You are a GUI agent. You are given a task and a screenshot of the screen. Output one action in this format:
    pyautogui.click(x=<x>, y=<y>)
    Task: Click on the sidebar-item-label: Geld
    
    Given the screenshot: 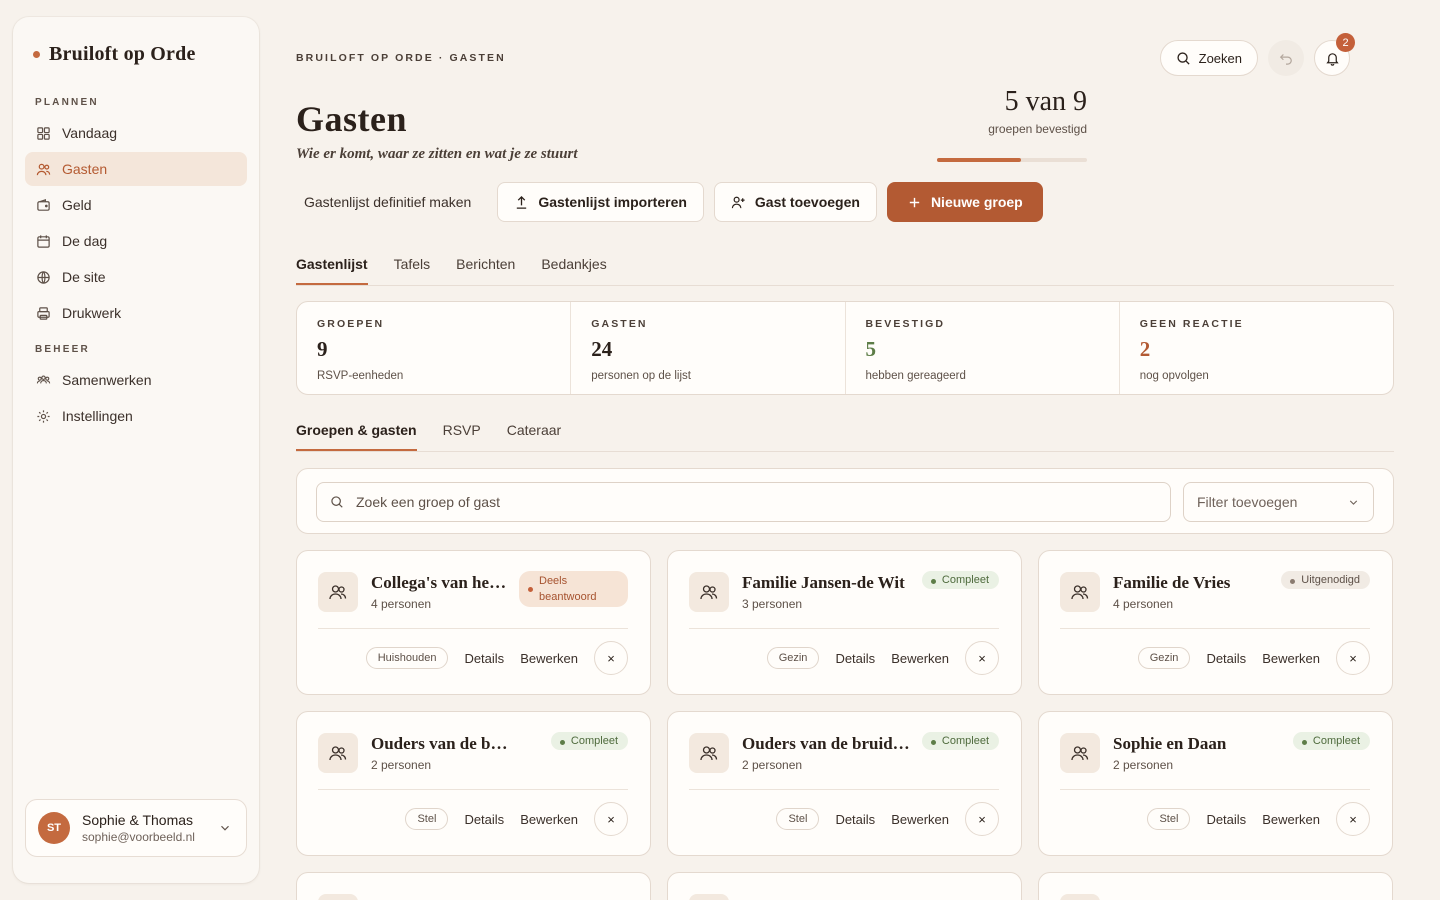 What is the action you would take?
    pyautogui.click(x=77, y=205)
    